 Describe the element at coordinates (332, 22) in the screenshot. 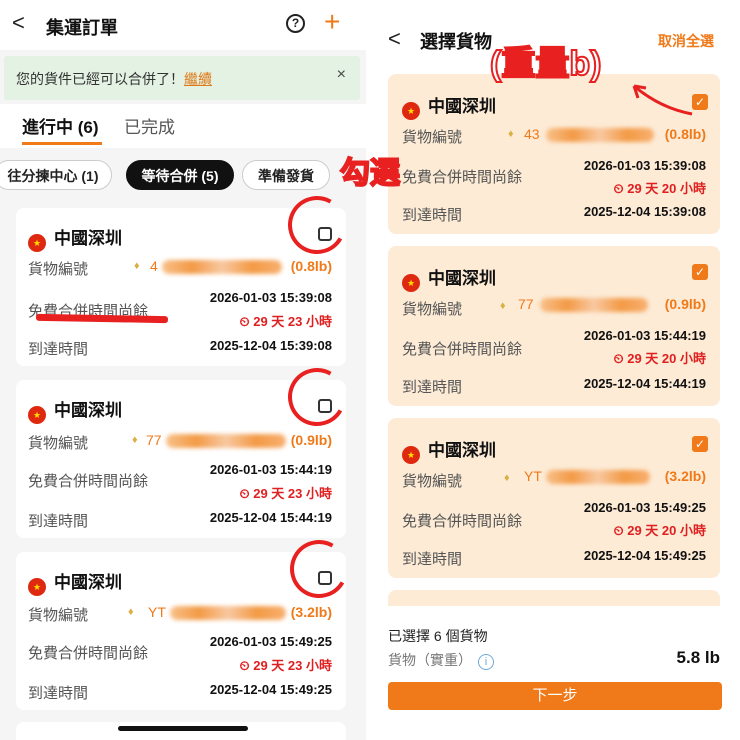

I see `add-icon: +` at that location.